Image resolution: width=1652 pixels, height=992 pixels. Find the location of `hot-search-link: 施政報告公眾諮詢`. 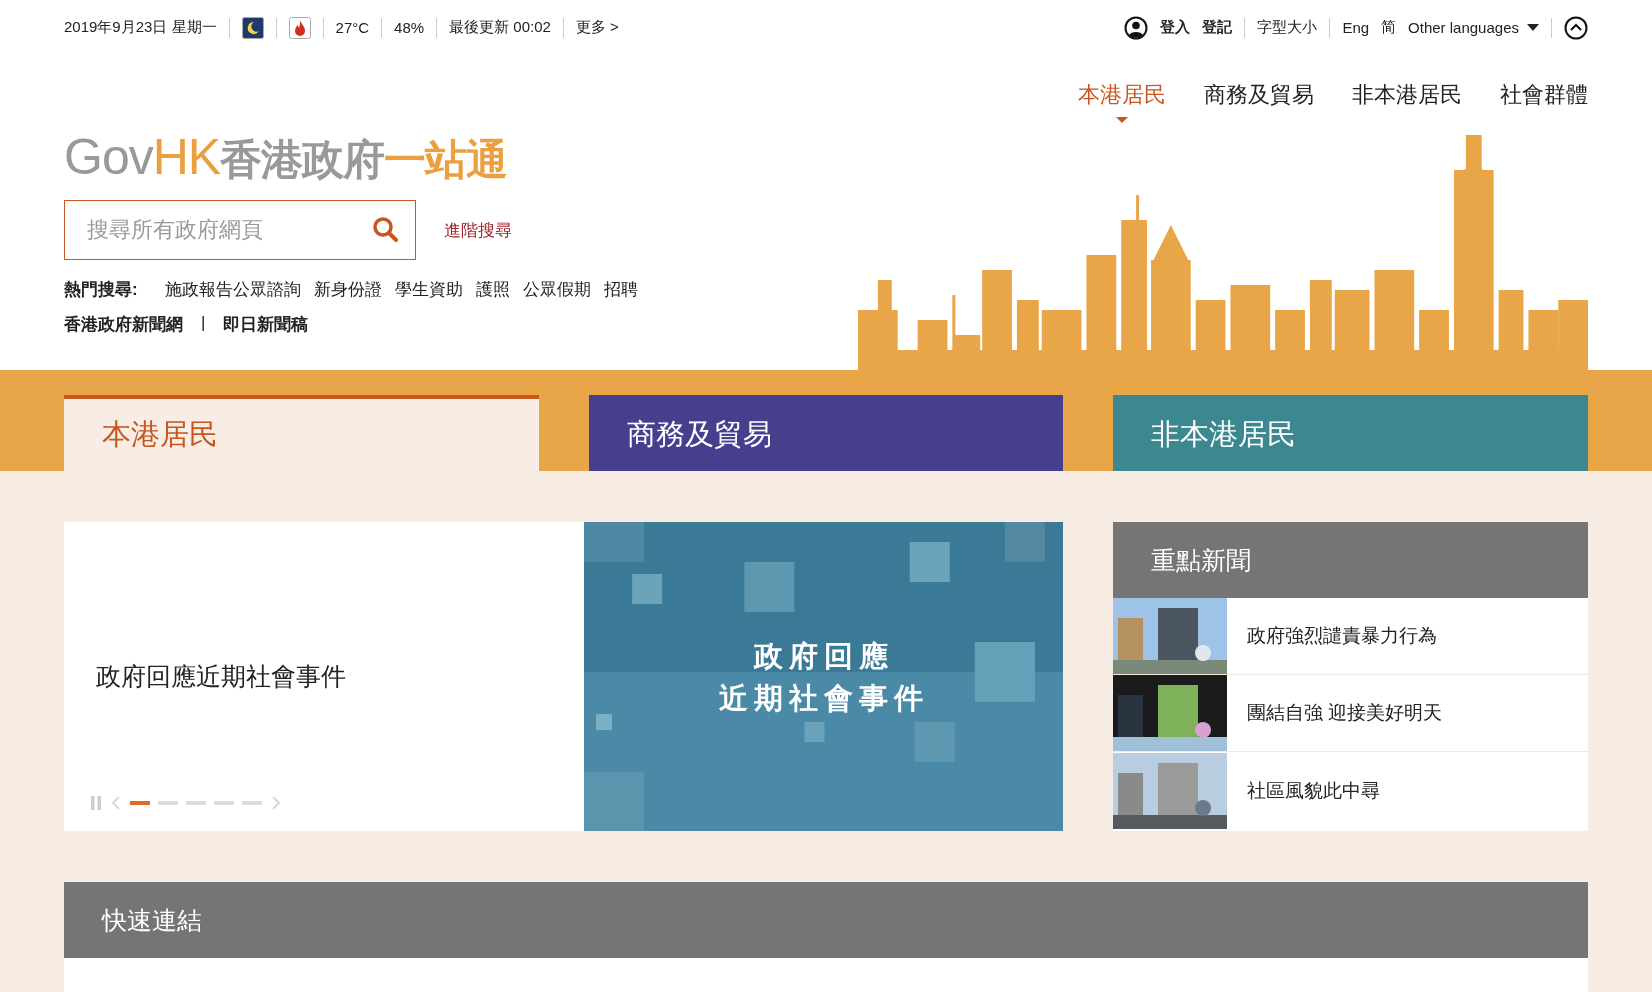

hot-search-link: 施政報告公眾諮詢 is located at coordinates (232, 289).